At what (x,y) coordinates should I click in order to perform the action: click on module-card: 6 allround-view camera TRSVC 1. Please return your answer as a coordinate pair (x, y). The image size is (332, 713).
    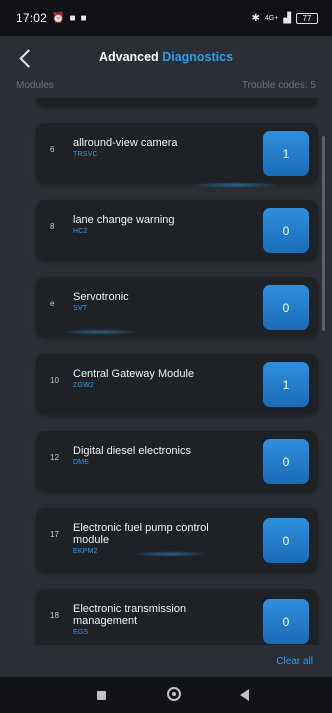
    Looking at the image, I should click on (177, 153).